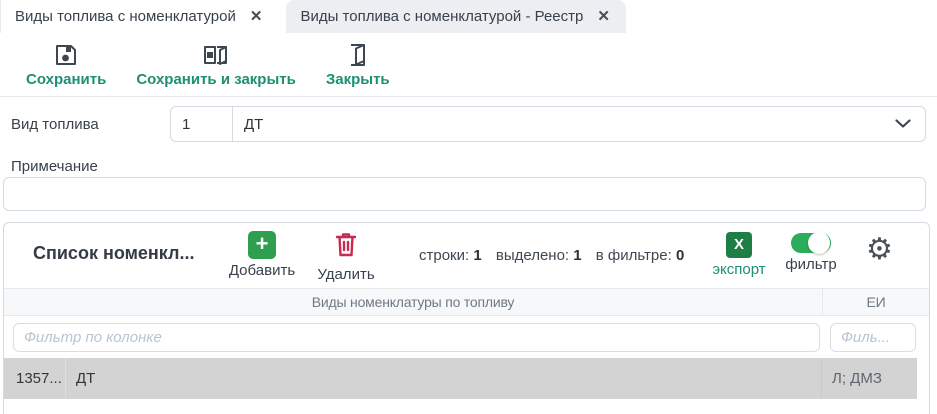  Describe the element at coordinates (358, 55) in the screenshot. I see `door-icon` at that location.